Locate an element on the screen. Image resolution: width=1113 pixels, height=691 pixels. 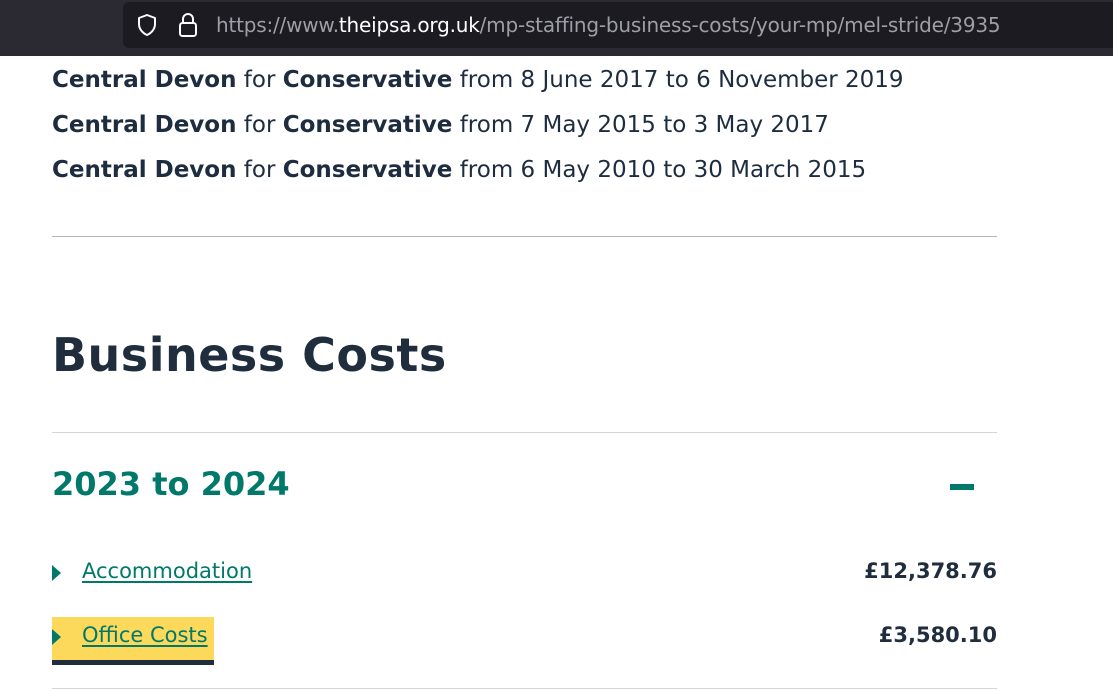
lock-icon is located at coordinates (188, 25).